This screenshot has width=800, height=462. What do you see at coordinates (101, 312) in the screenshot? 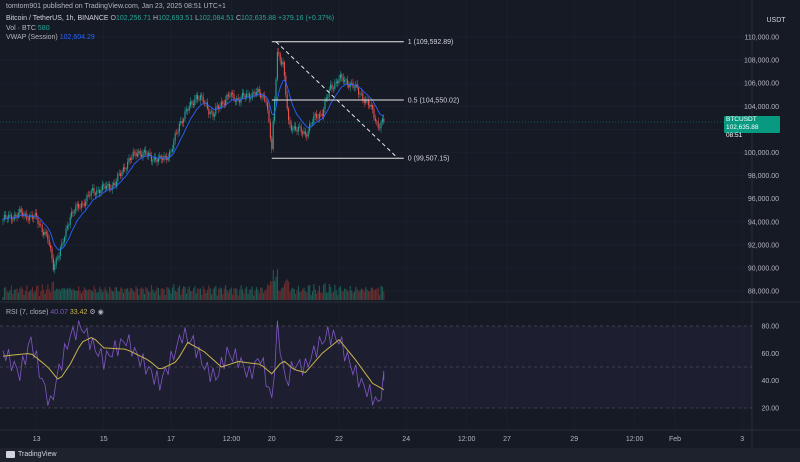
I see `visibility-icon: ◉` at bounding box center [101, 312].